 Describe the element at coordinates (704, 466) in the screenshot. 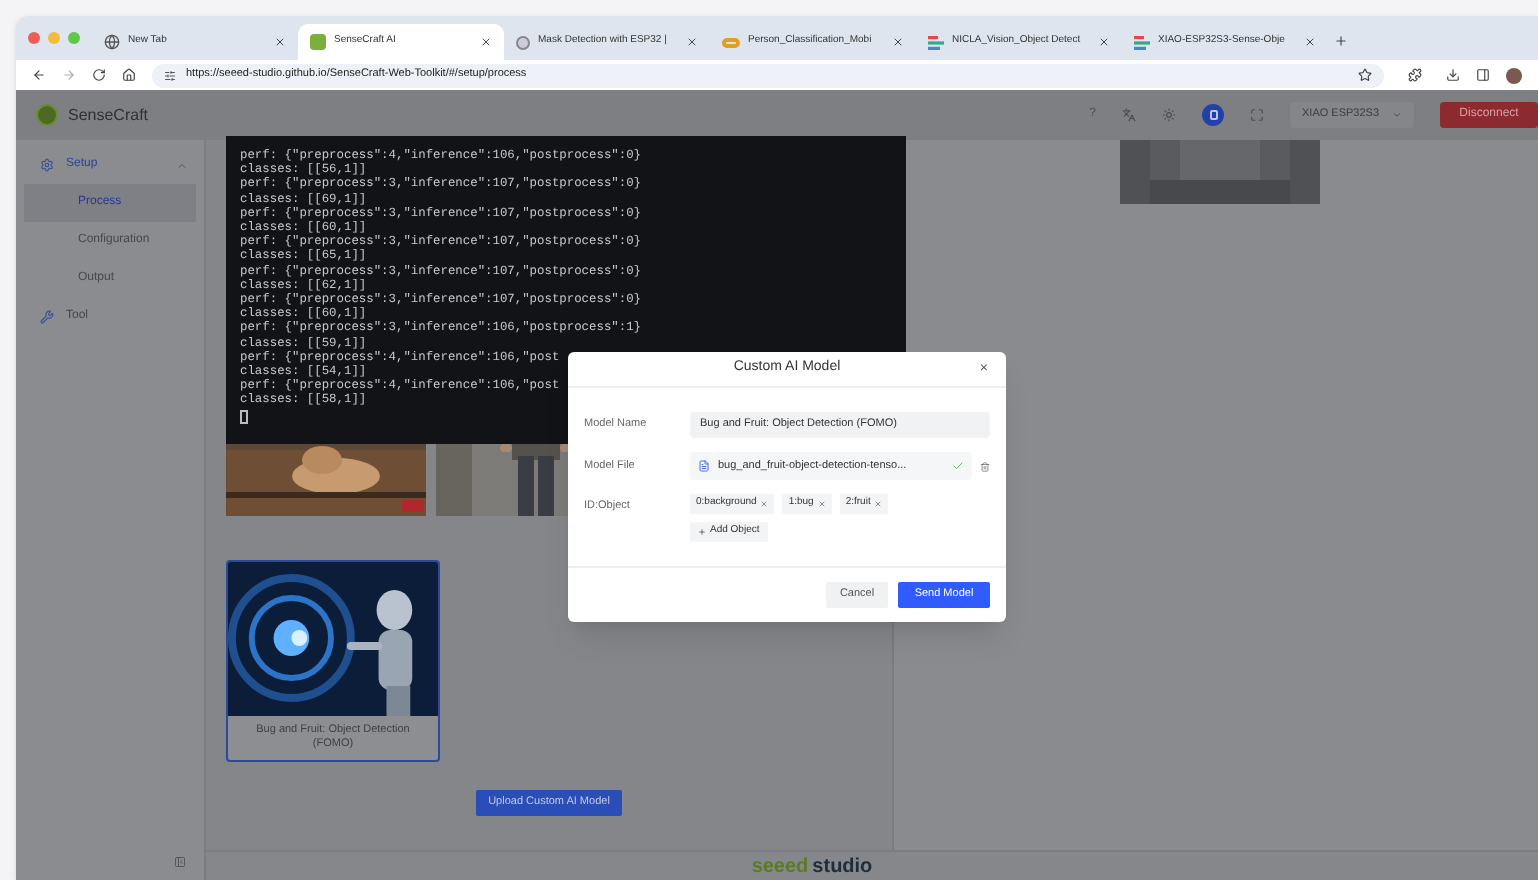

I see `file-icon` at that location.